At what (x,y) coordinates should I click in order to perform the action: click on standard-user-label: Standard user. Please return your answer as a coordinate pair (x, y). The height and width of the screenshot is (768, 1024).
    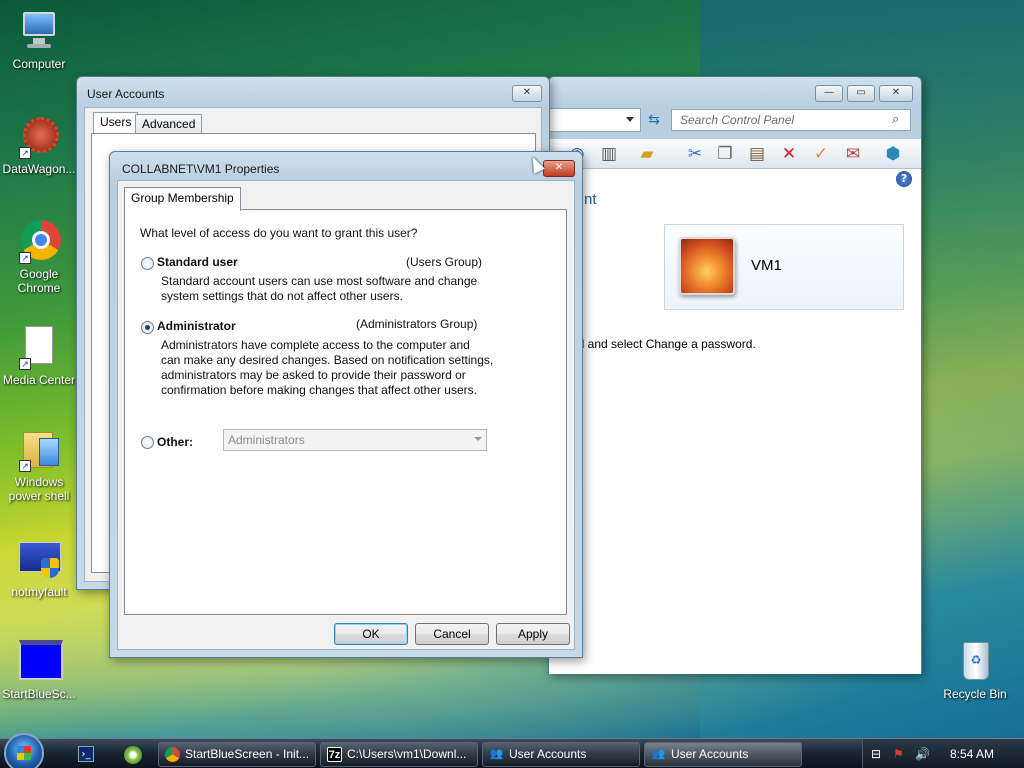
    Looking at the image, I should click on (197, 262).